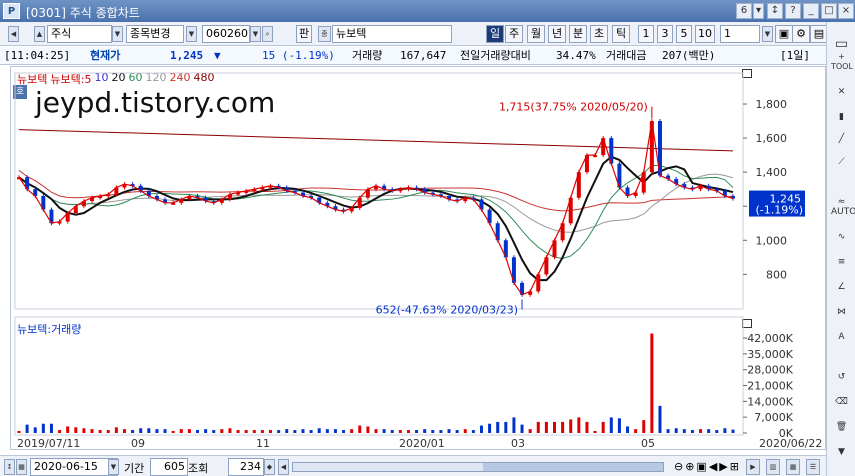 The width and height of the screenshot is (855, 476). Describe the element at coordinates (767, 34) in the screenshot. I see `interval-dropdown-icon: ▼` at that location.